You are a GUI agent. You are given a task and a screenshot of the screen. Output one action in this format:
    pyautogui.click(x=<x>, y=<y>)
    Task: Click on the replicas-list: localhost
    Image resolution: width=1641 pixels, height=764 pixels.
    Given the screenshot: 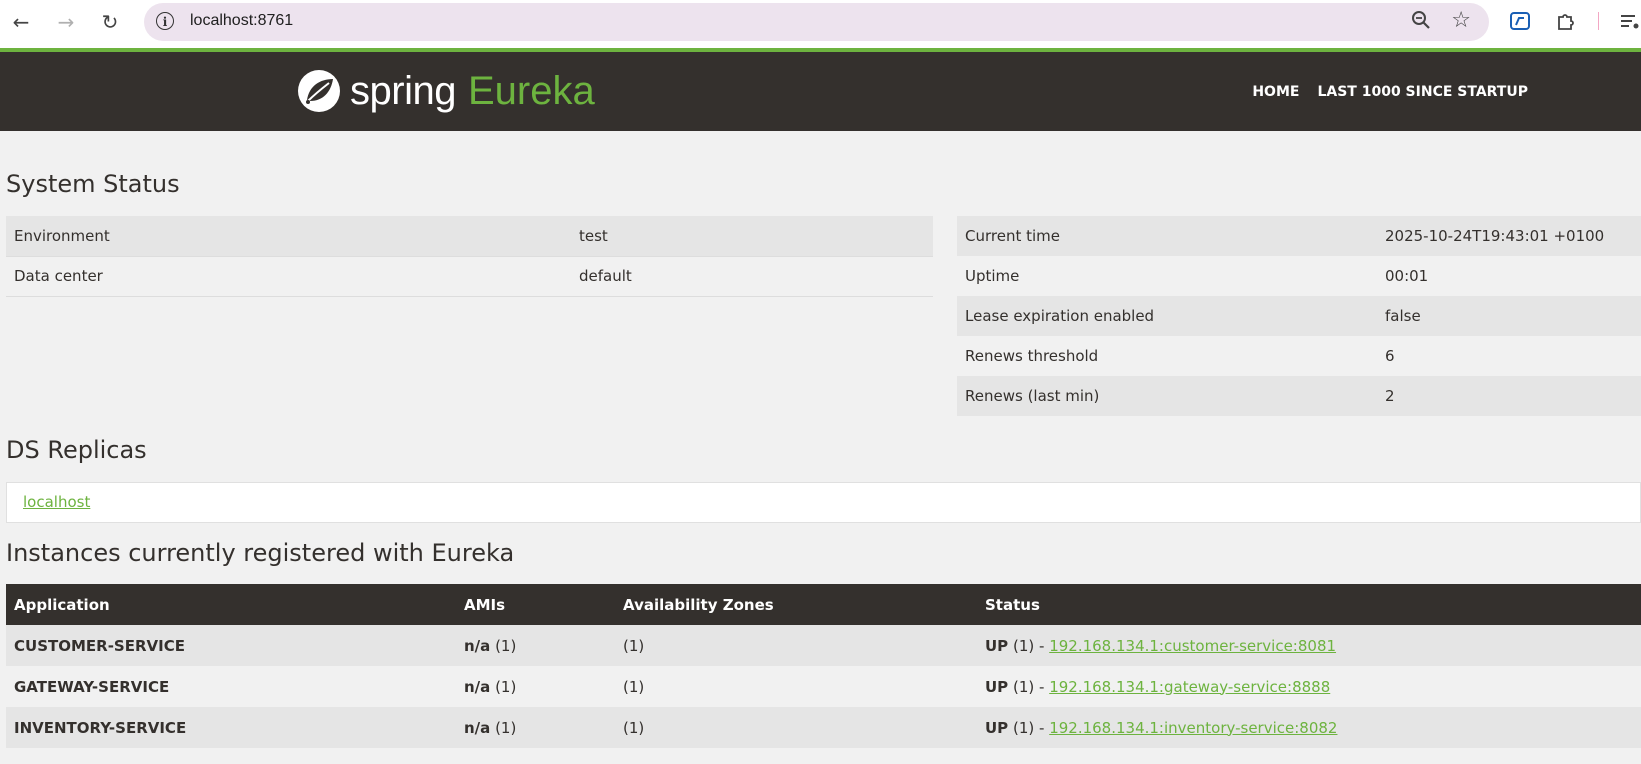 What is the action you would take?
    pyautogui.click(x=823, y=502)
    